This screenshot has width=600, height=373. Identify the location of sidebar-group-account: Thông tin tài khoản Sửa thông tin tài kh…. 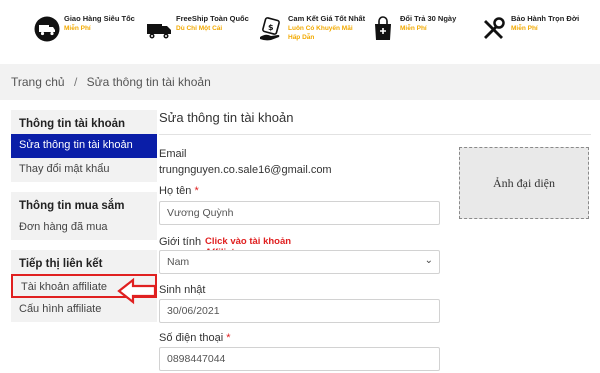
(84, 146).